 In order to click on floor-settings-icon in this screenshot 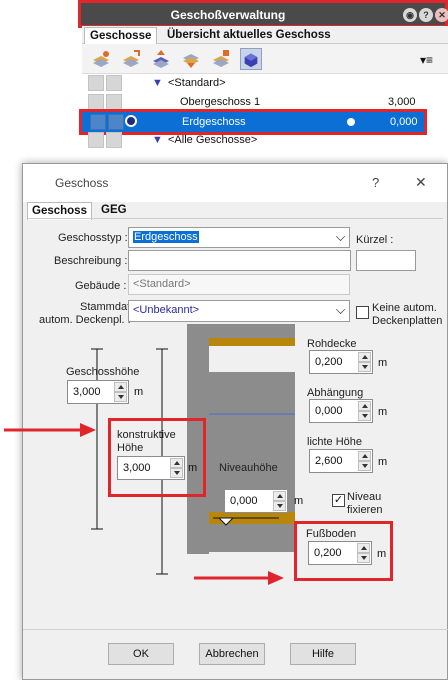, I will do `click(221, 59)`.